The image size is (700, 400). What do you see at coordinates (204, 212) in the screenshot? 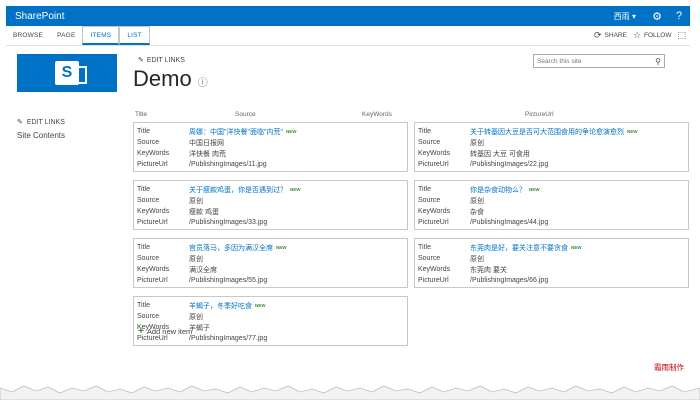
I see `item-keywords: 瘦款 鸡蛋` at bounding box center [204, 212].